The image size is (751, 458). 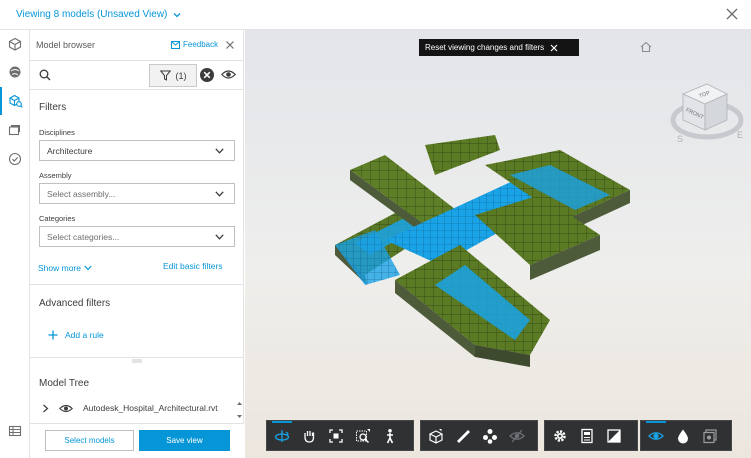 I want to click on models-icon, so click(x=15, y=44).